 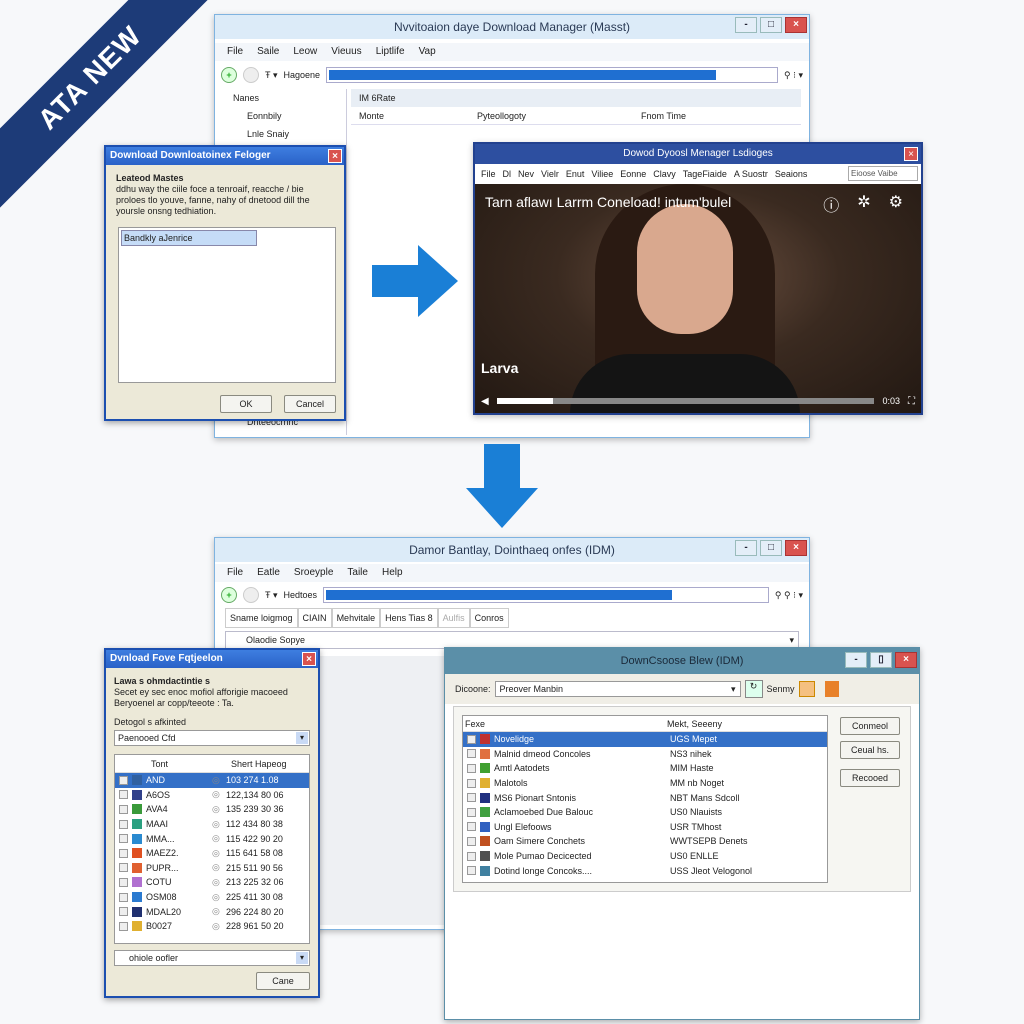 What do you see at coordinates (791, 174) in the screenshot?
I see `menu-item: Seaions` at bounding box center [791, 174].